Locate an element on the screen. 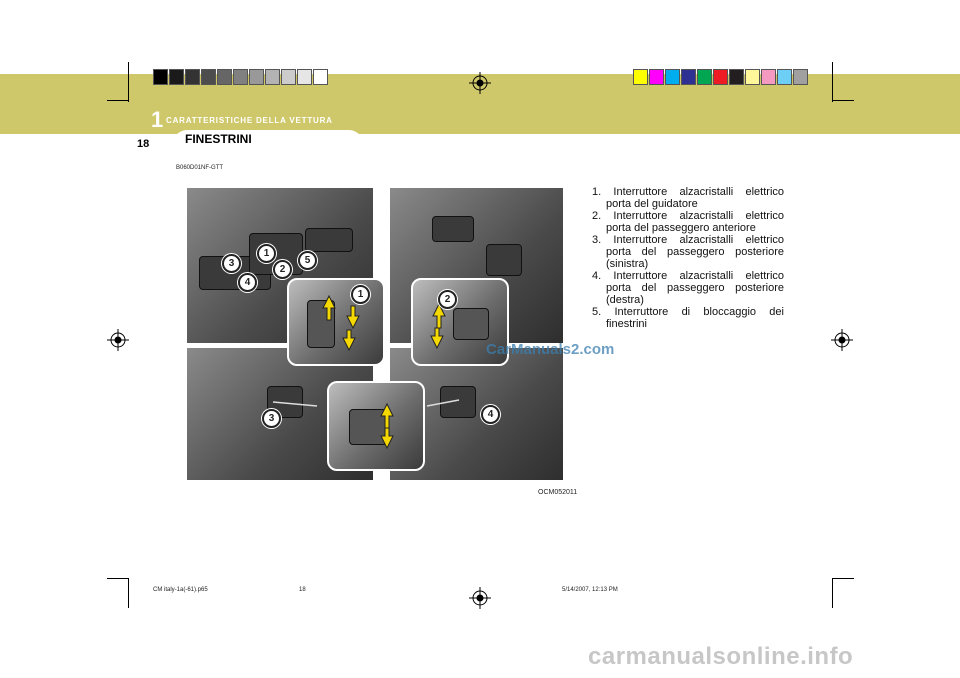 Image resolution: width=960 pixels, height=678 pixels. callout-3: 3 is located at coordinates (231, 263).